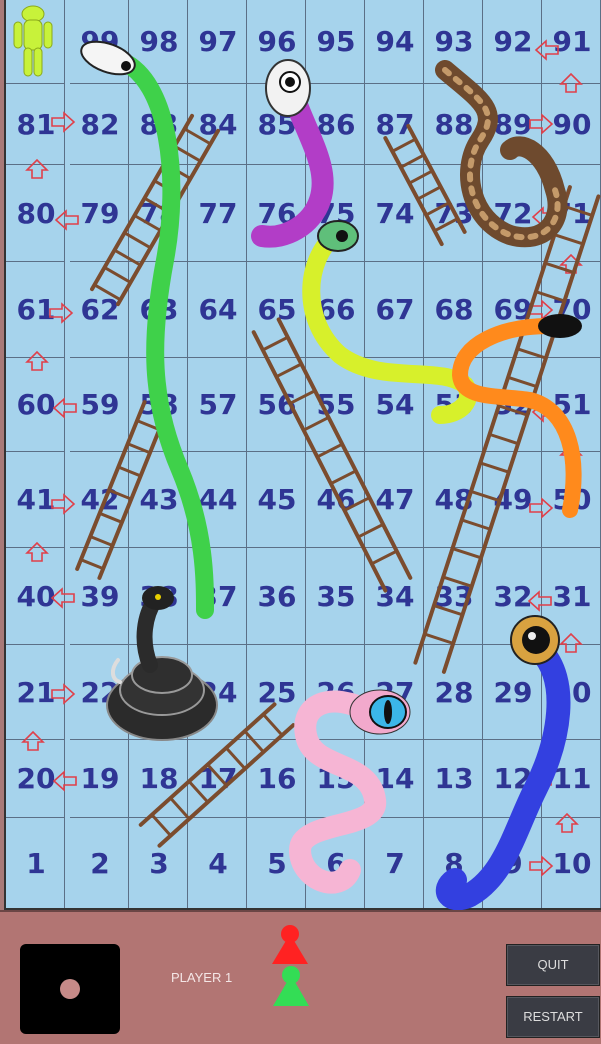  I want to click on cell-number: 86, so click(336, 124).